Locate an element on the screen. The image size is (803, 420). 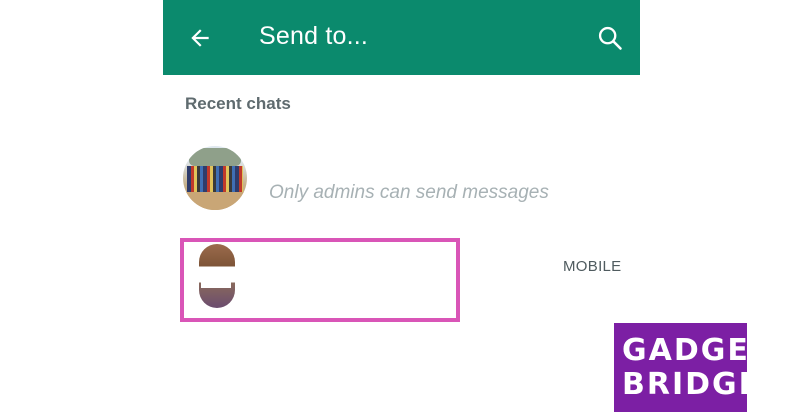
arrow-left-icon is located at coordinates (200, 38).